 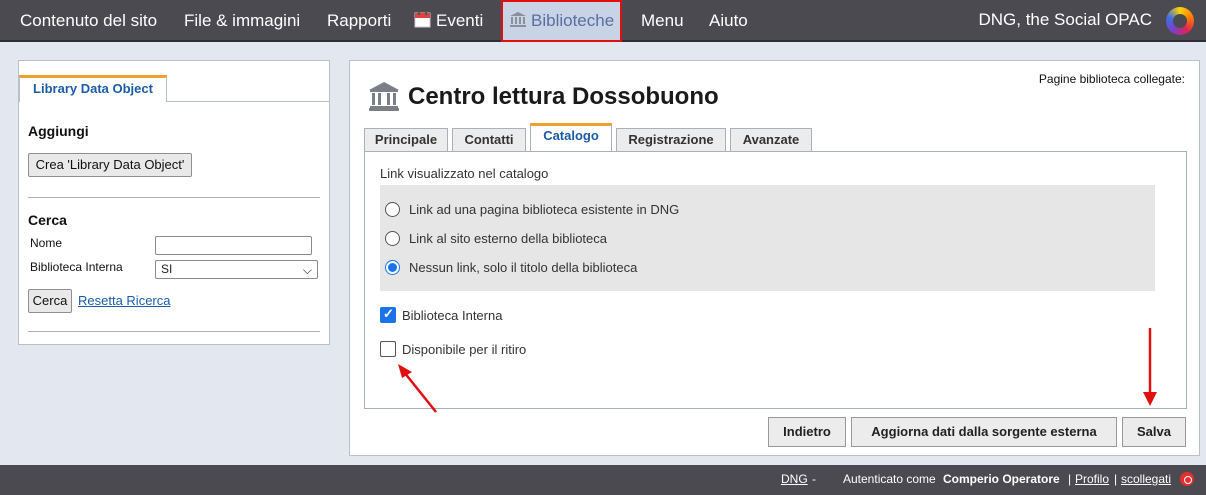 What do you see at coordinates (167, 269) in the screenshot?
I see `internal-library-value: SI` at bounding box center [167, 269].